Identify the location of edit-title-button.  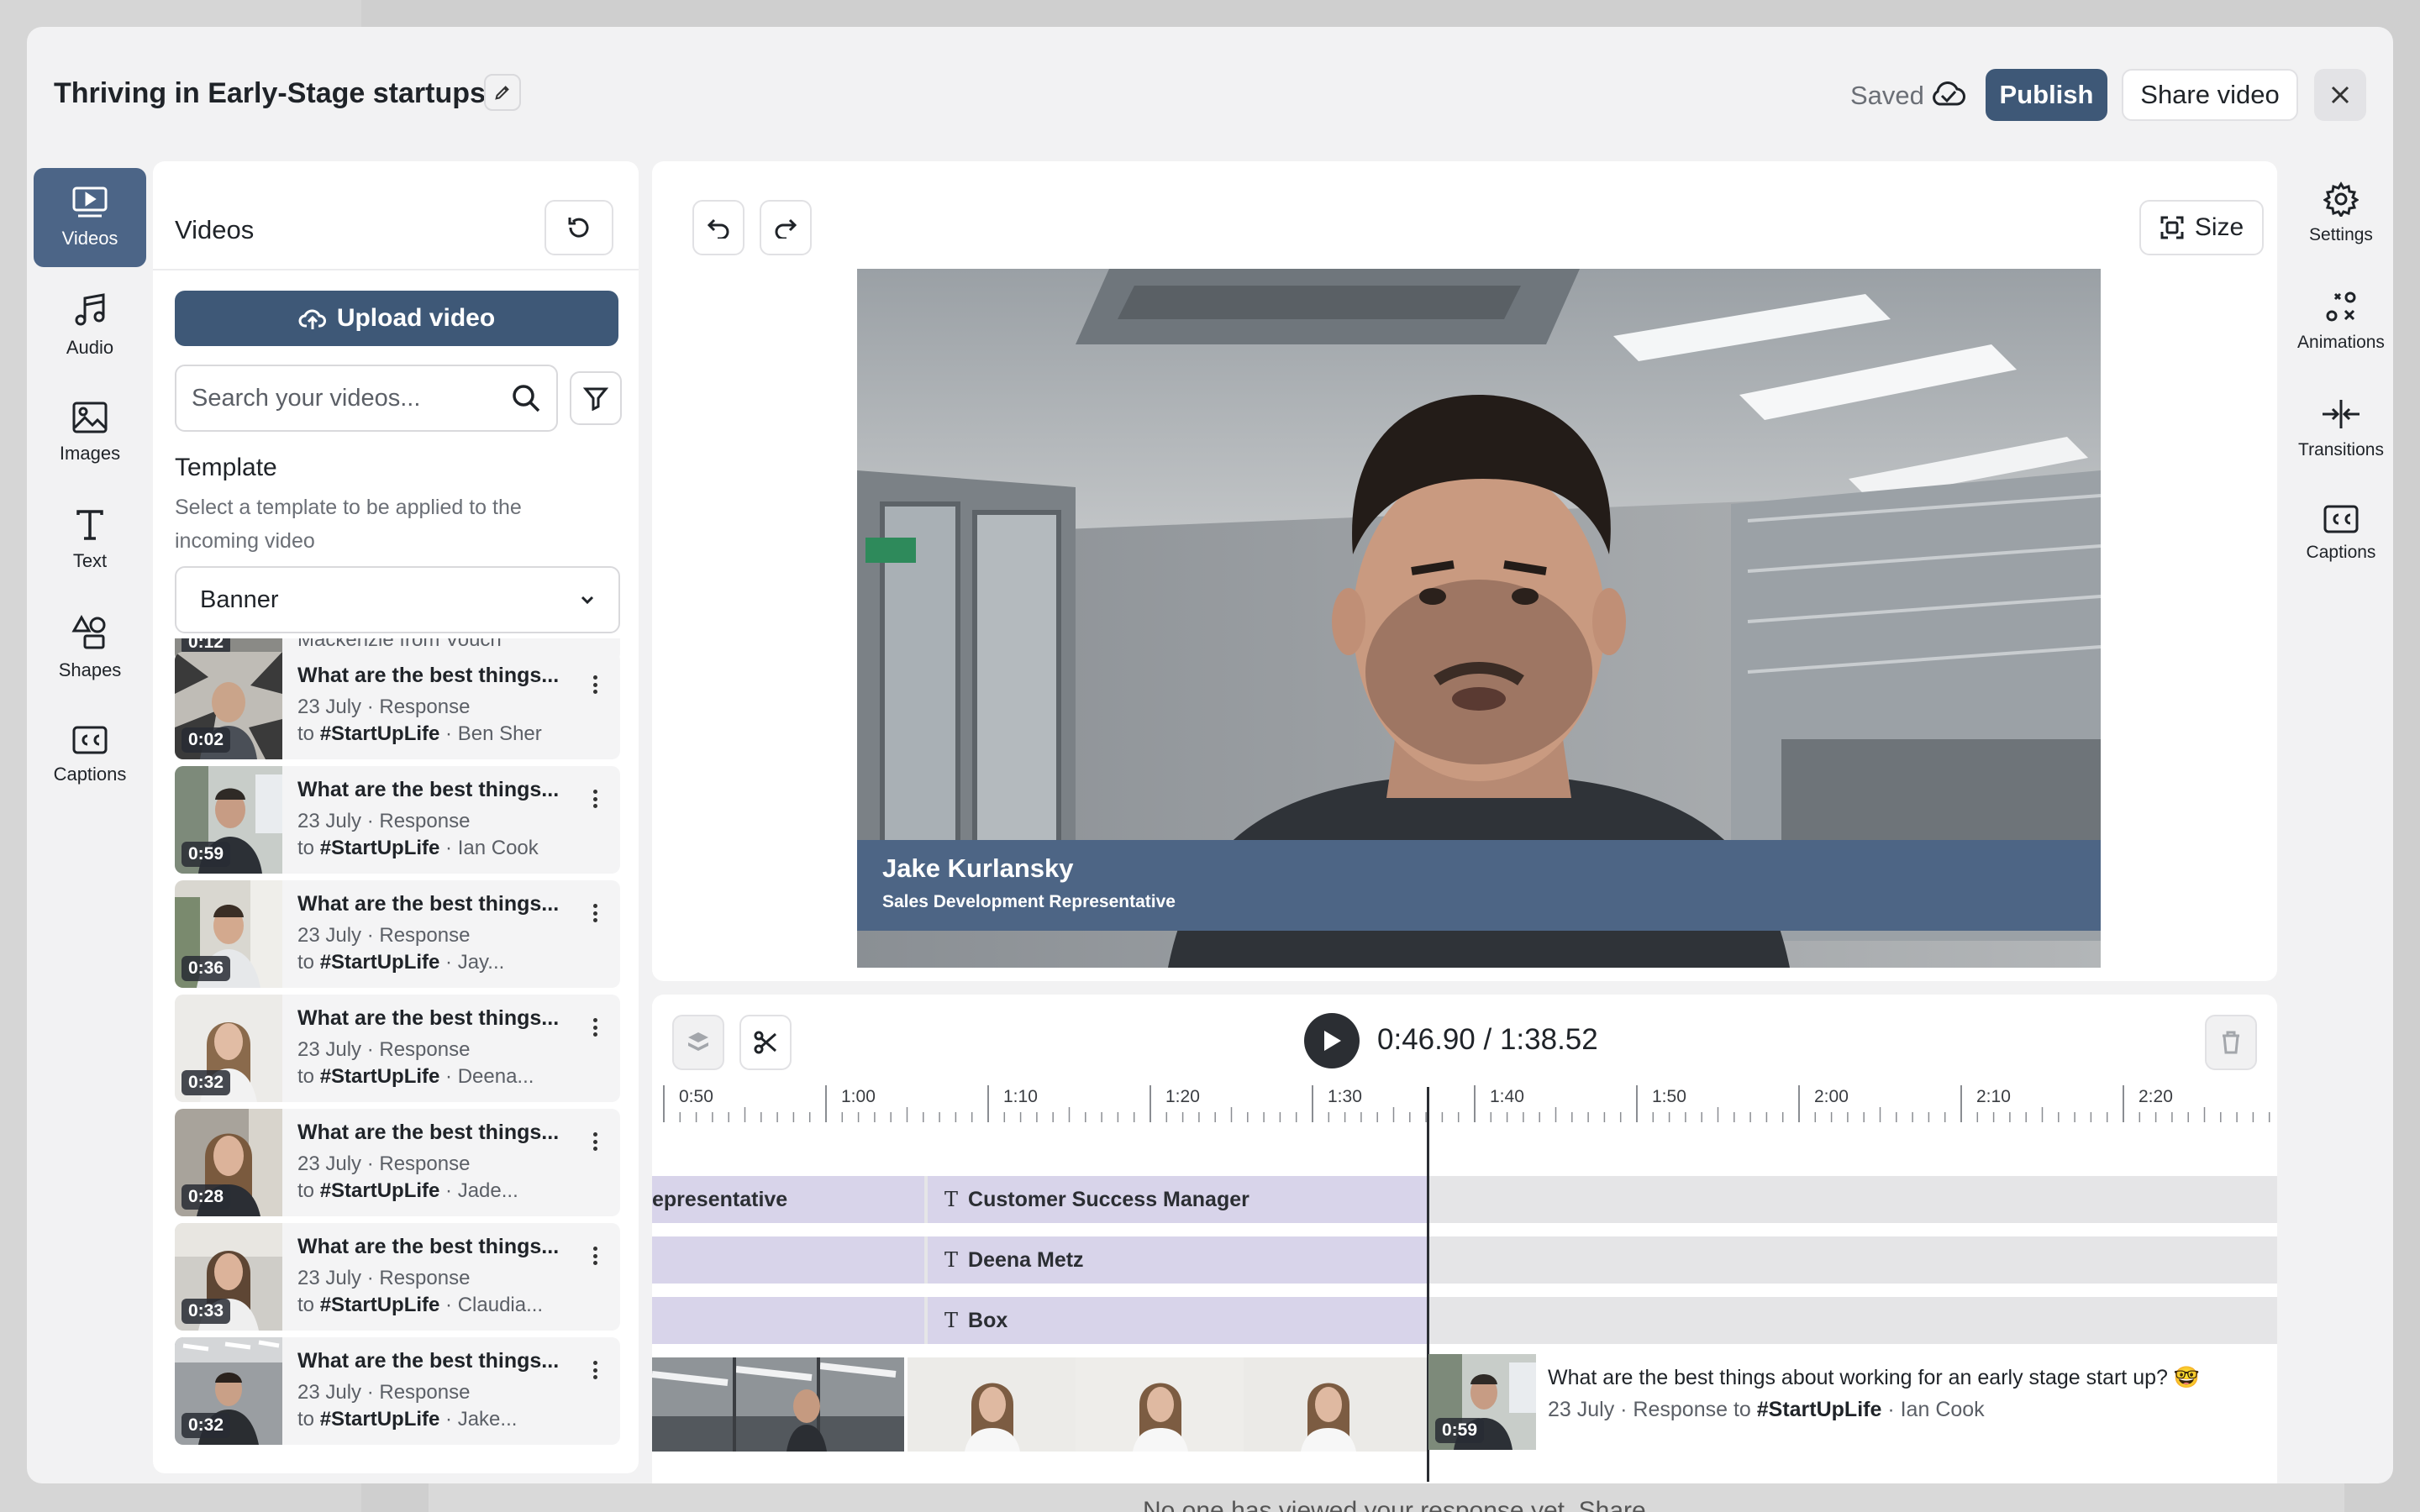
(502, 92).